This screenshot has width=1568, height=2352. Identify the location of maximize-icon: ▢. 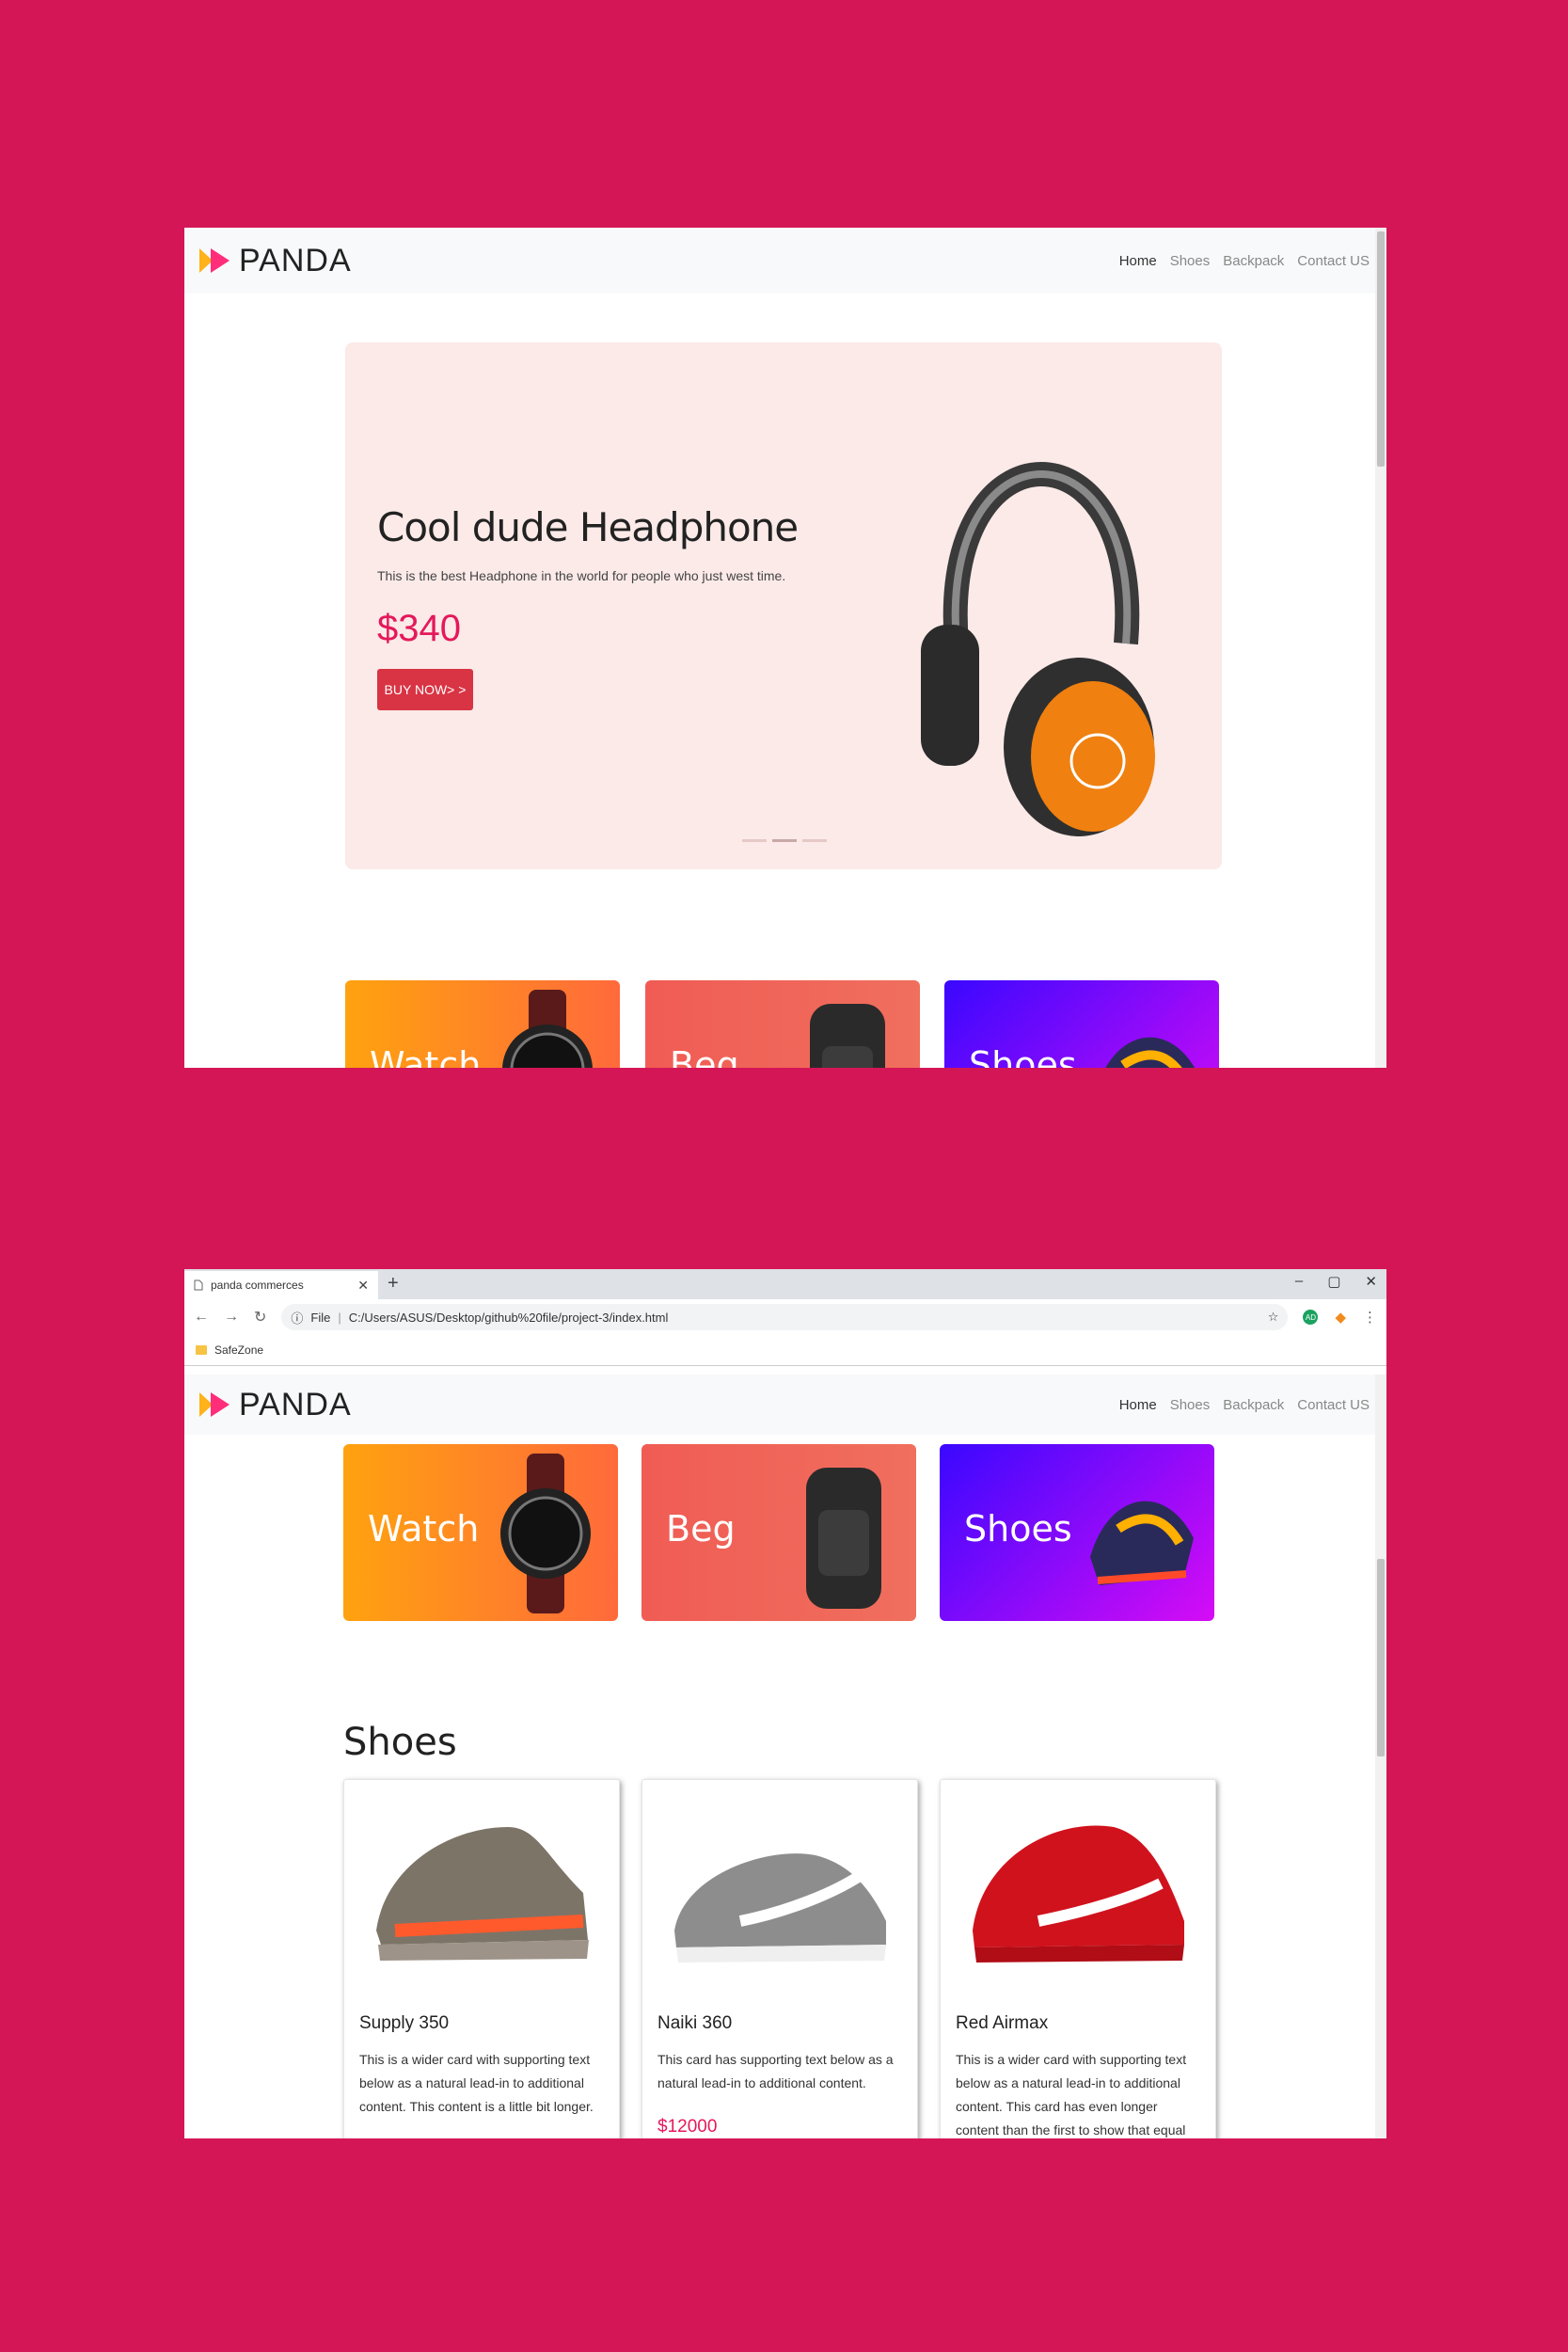
(1333, 1281).